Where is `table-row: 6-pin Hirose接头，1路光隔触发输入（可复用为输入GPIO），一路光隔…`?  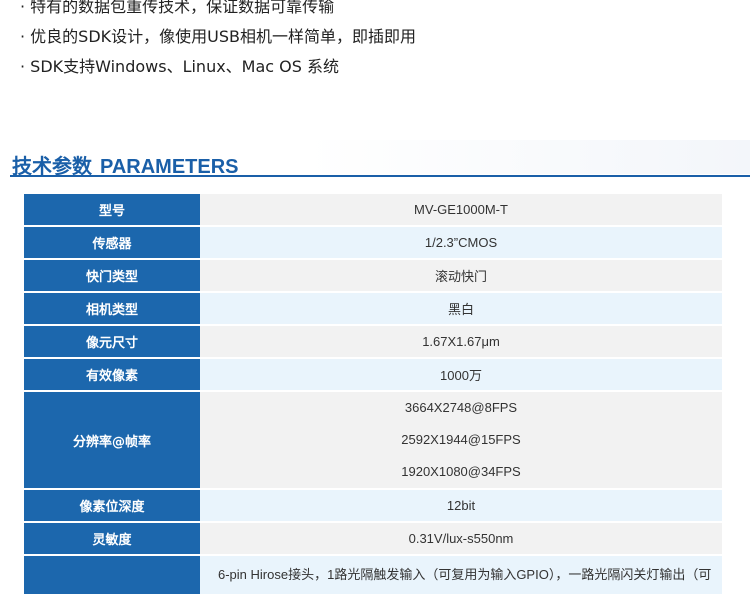
table-row: 6-pin Hirose接头，1路光隔触发输入（可复用为输入GPIO），一路光隔… is located at coordinates (373, 575).